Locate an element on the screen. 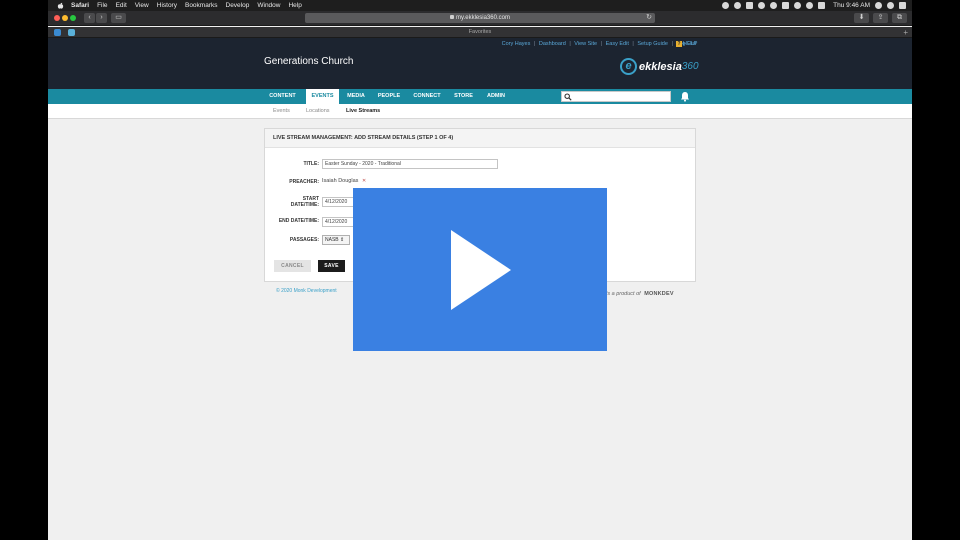 This screenshot has width=960, height=540. nav-content: CONTENT is located at coordinates (282, 96).